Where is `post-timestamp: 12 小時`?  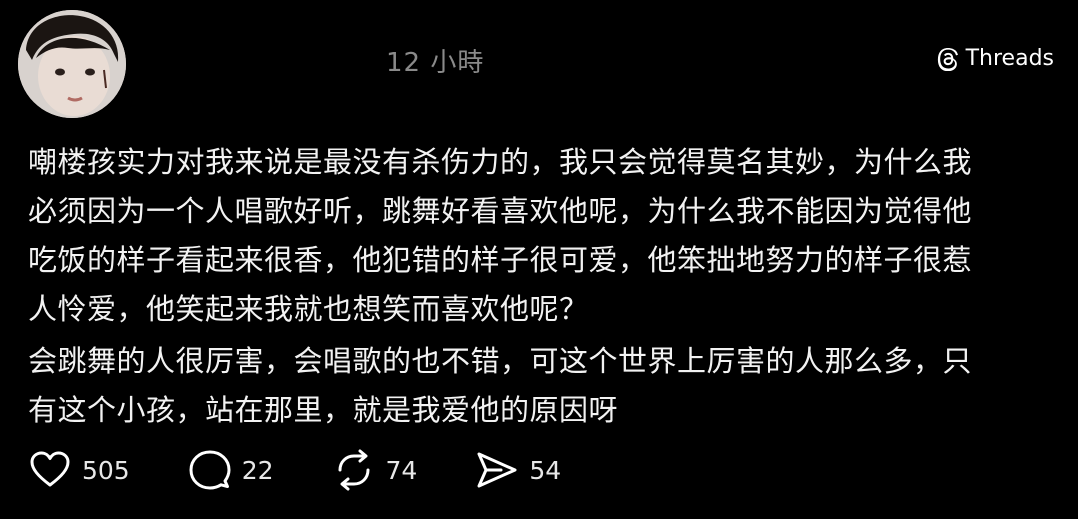 post-timestamp: 12 小時 is located at coordinates (435, 63).